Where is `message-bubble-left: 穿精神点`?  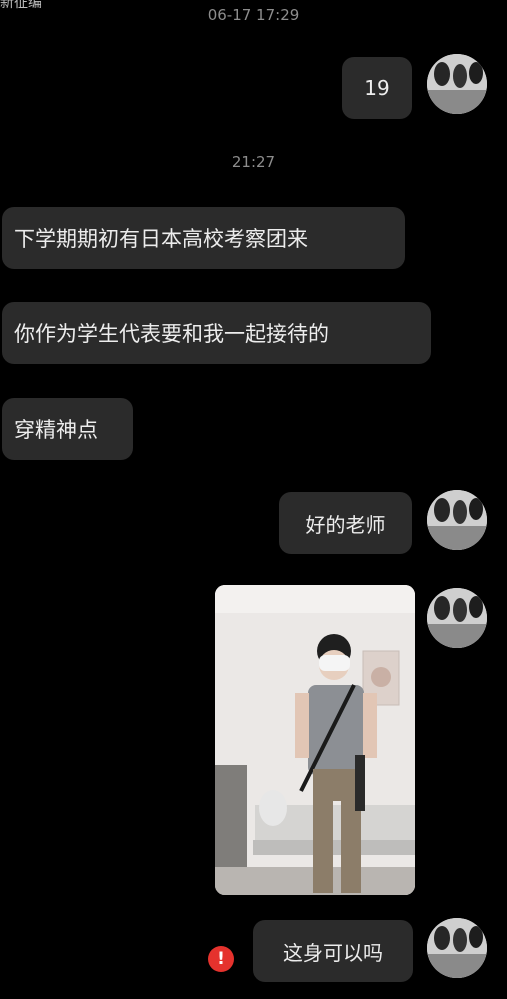 message-bubble-left: 穿精神点 is located at coordinates (67, 429).